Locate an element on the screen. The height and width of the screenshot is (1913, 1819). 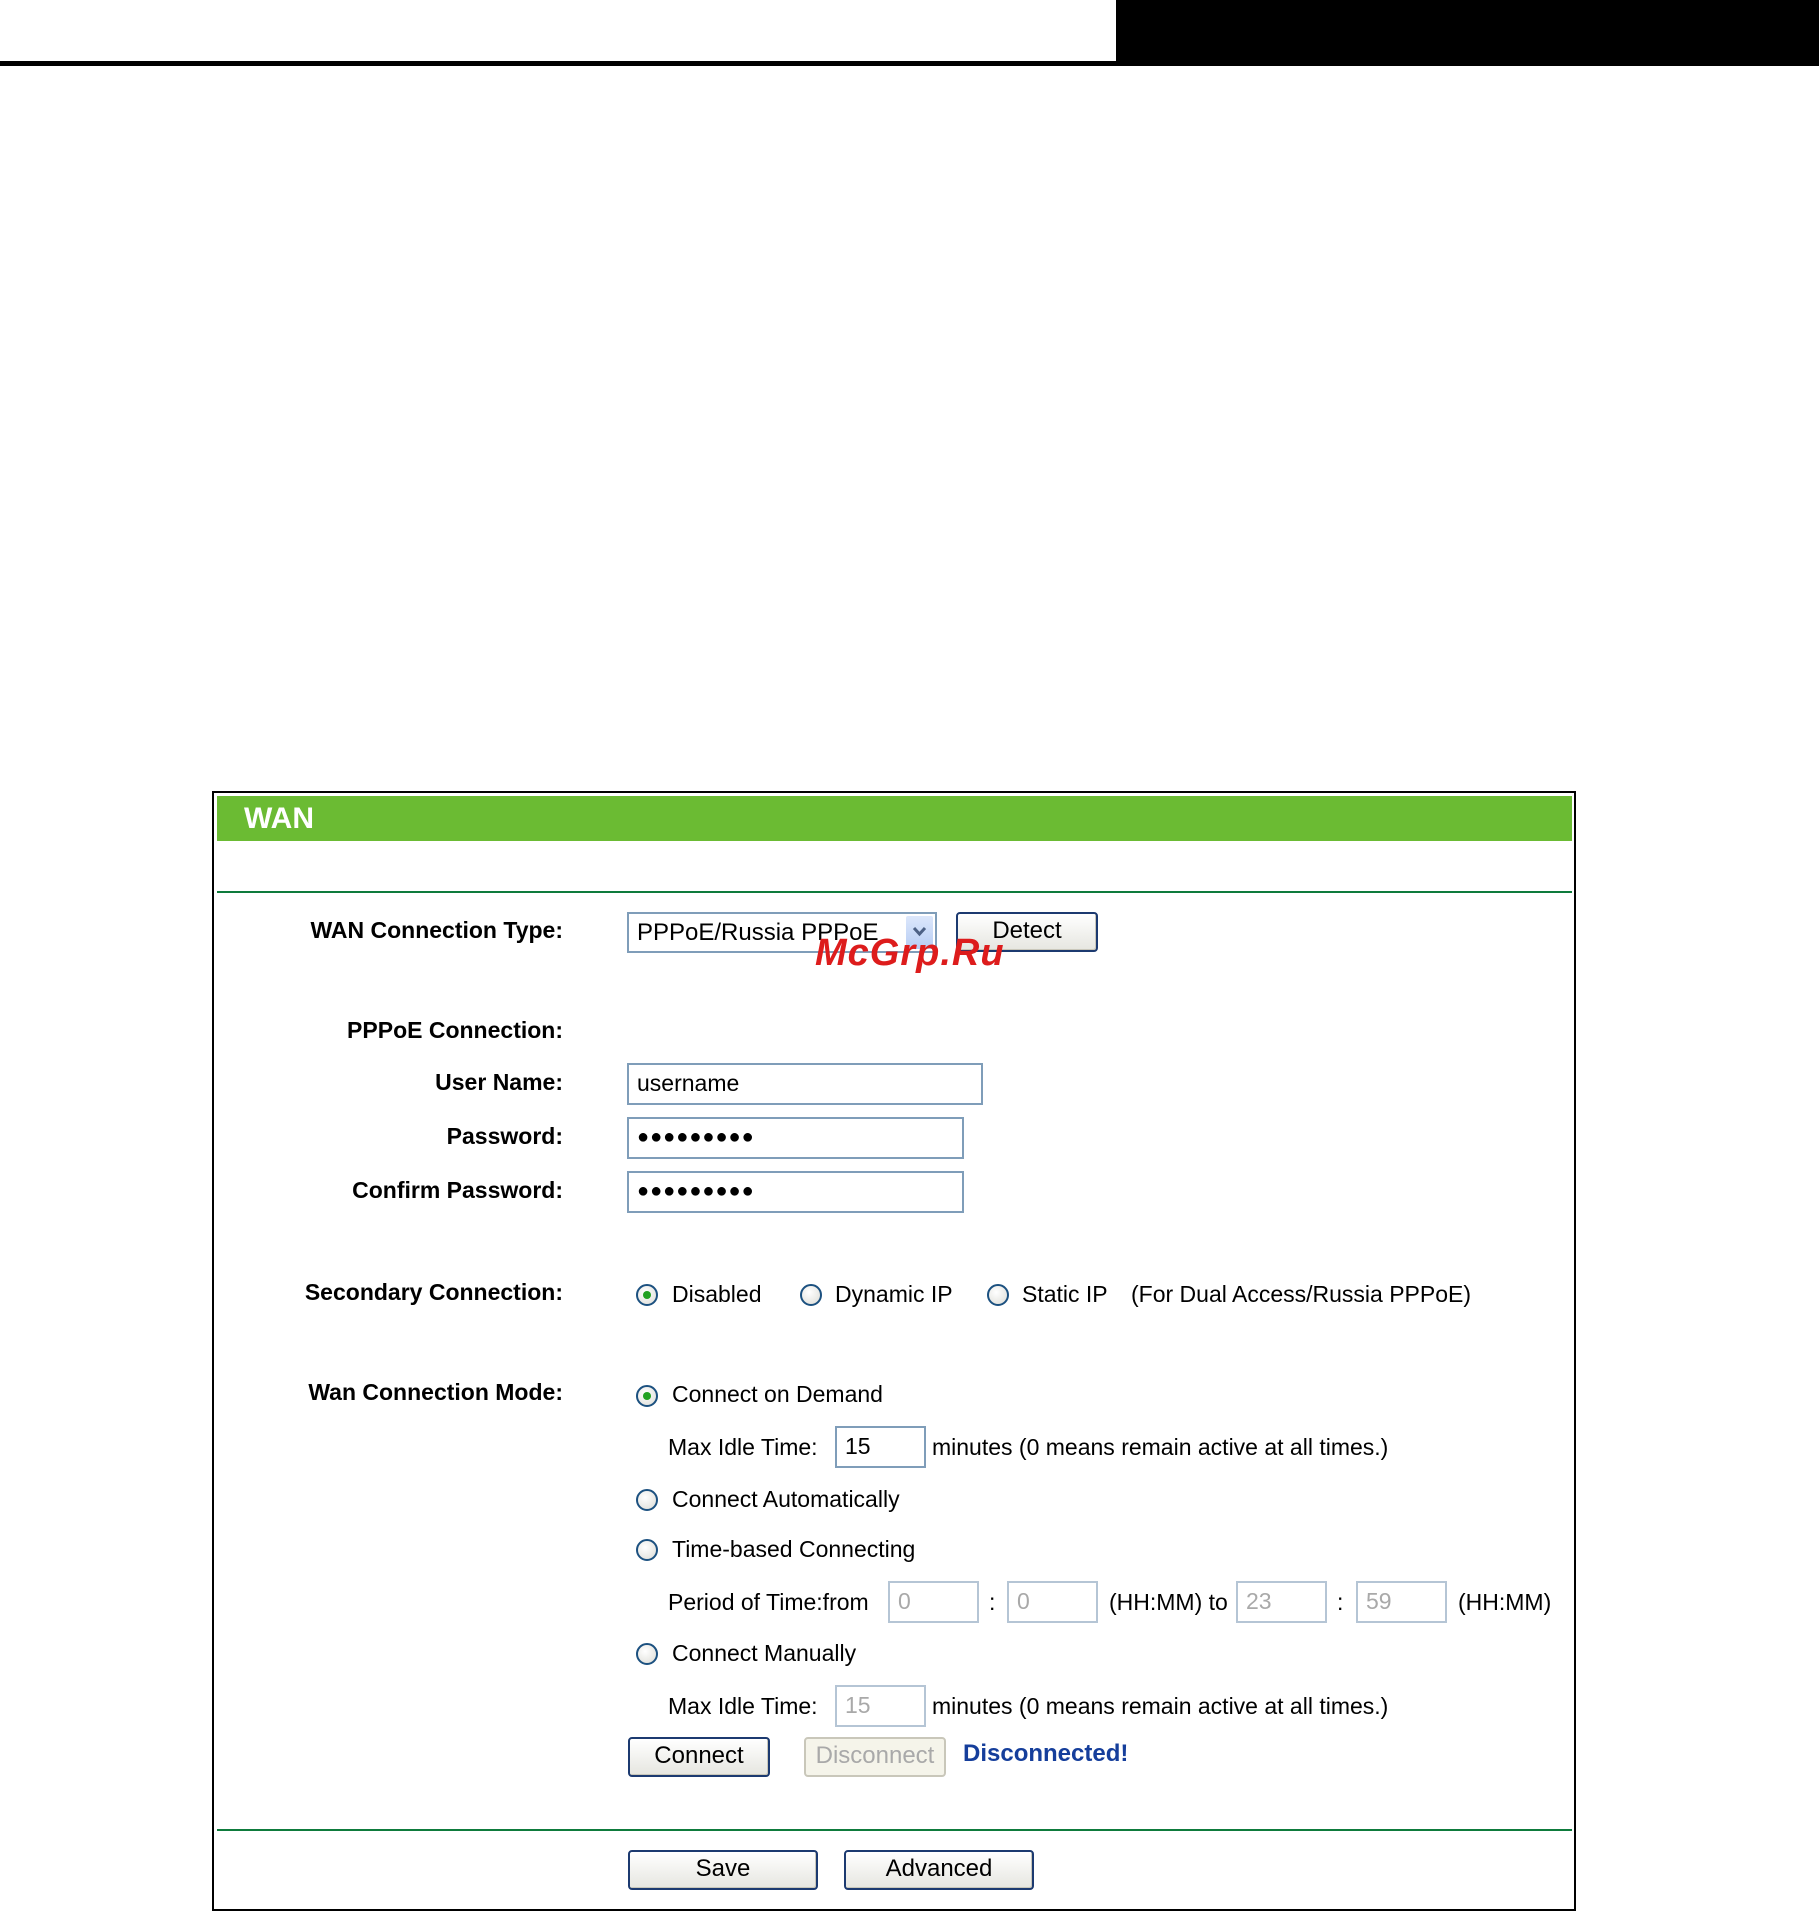
max-idle-input: 15 is located at coordinates (880, 1447).